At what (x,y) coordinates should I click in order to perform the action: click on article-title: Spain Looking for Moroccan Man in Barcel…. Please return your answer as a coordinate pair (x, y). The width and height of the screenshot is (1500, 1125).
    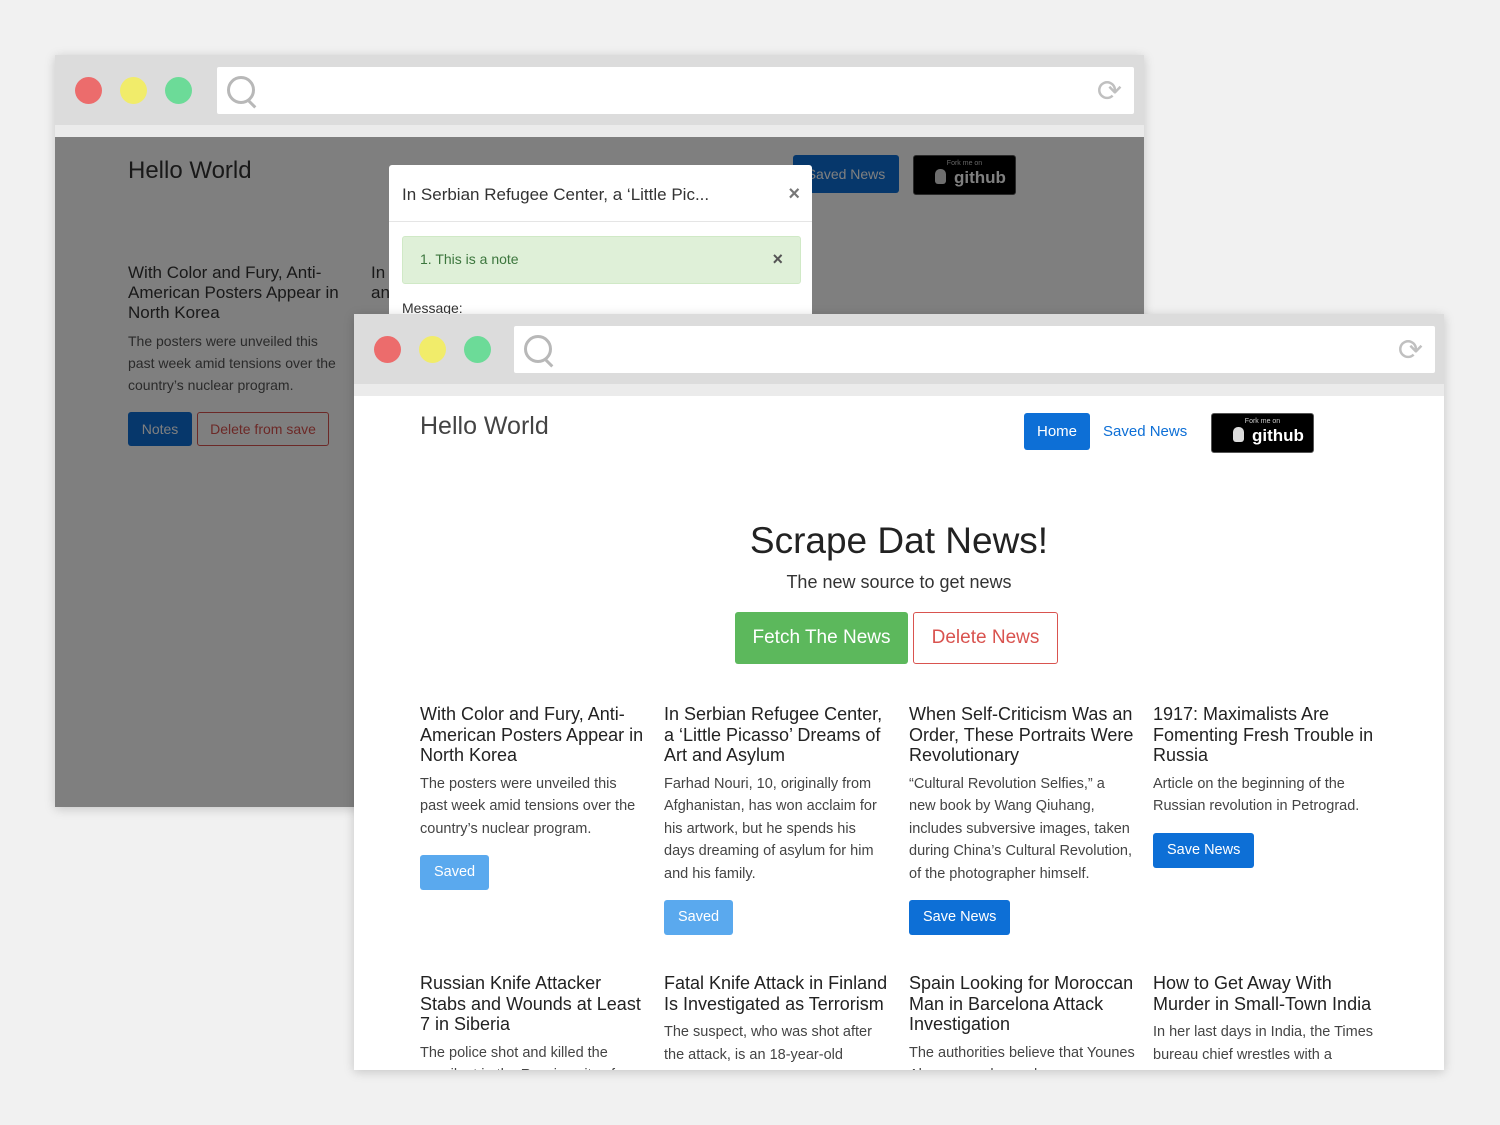
    Looking at the image, I should click on (1021, 1003).